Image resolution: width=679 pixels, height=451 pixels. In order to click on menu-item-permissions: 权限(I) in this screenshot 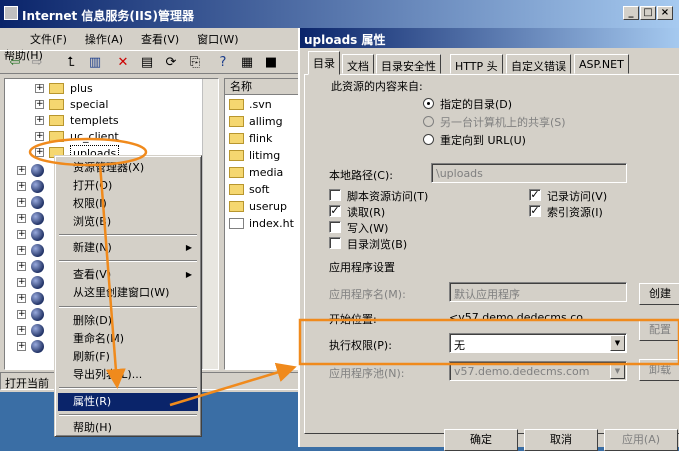, I will do `click(128, 204)`.